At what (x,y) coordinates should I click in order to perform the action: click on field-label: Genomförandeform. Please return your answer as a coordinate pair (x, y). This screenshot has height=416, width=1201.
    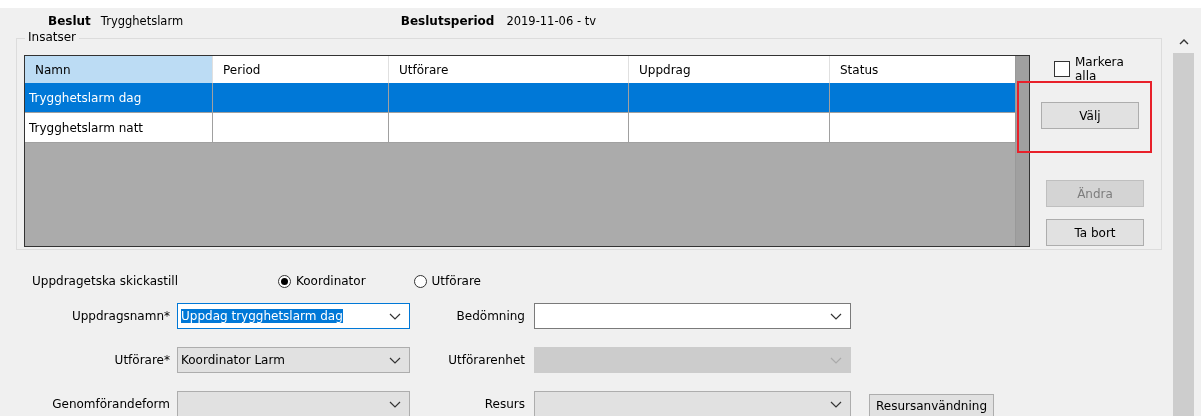
    Looking at the image, I should click on (110, 404).